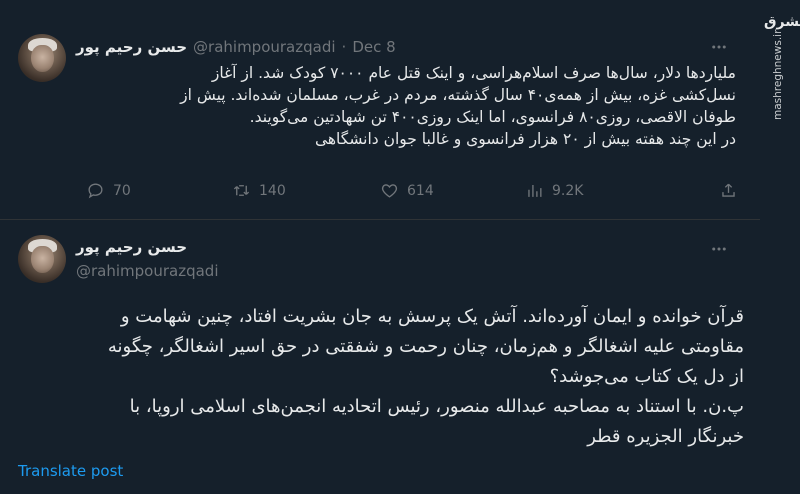 This screenshot has width=800, height=494. What do you see at coordinates (568, 190) in the screenshot?
I see `views-count: 9.2K` at bounding box center [568, 190].